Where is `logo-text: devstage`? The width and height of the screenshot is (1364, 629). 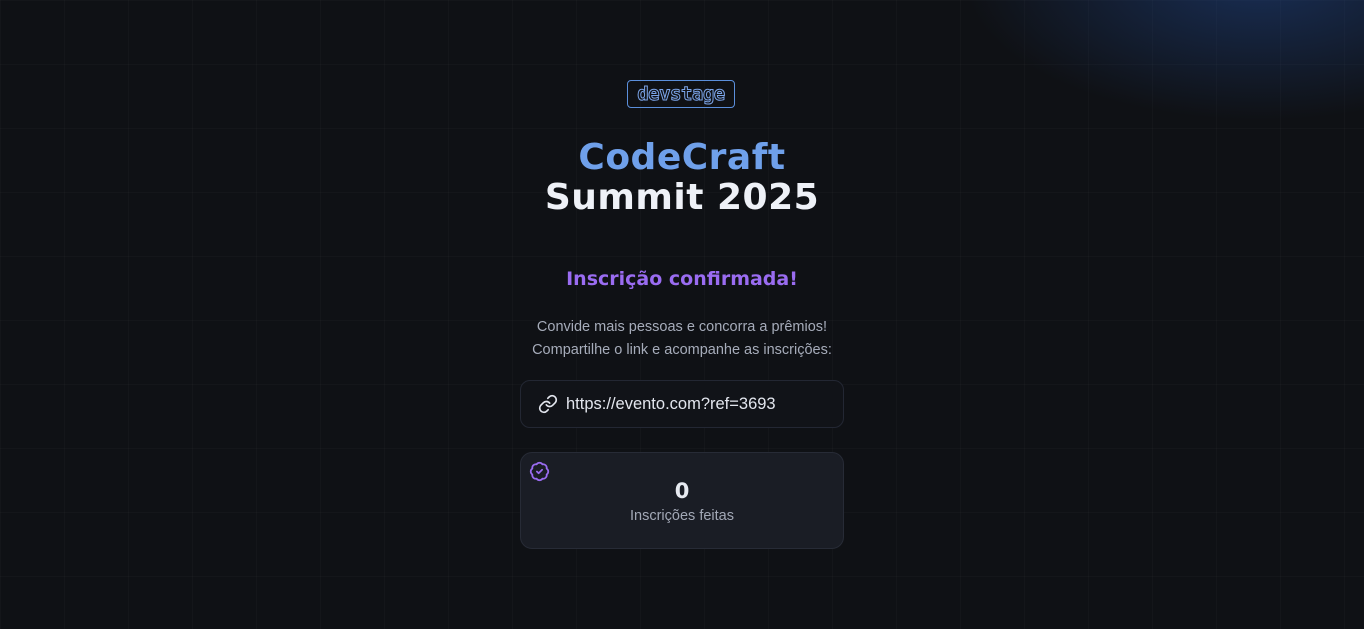
logo-text: devstage is located at coordinates (681, 93).